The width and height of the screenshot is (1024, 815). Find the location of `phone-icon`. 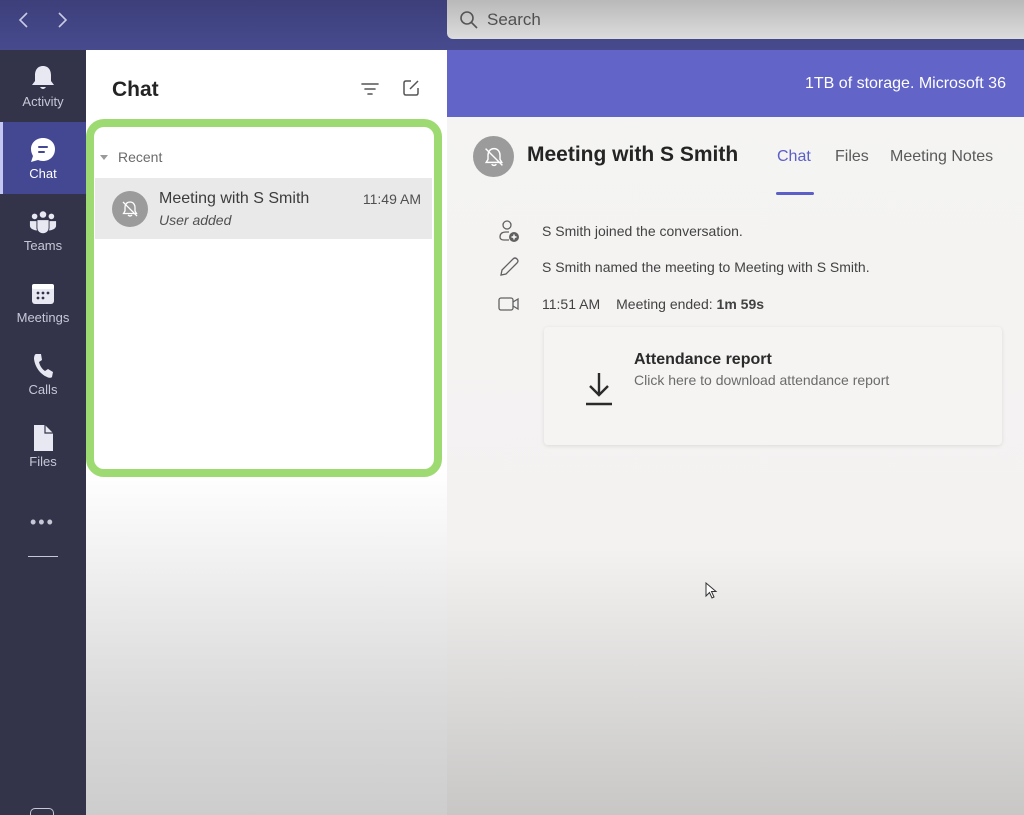

phone-icon is located at coordinates (43, 366).